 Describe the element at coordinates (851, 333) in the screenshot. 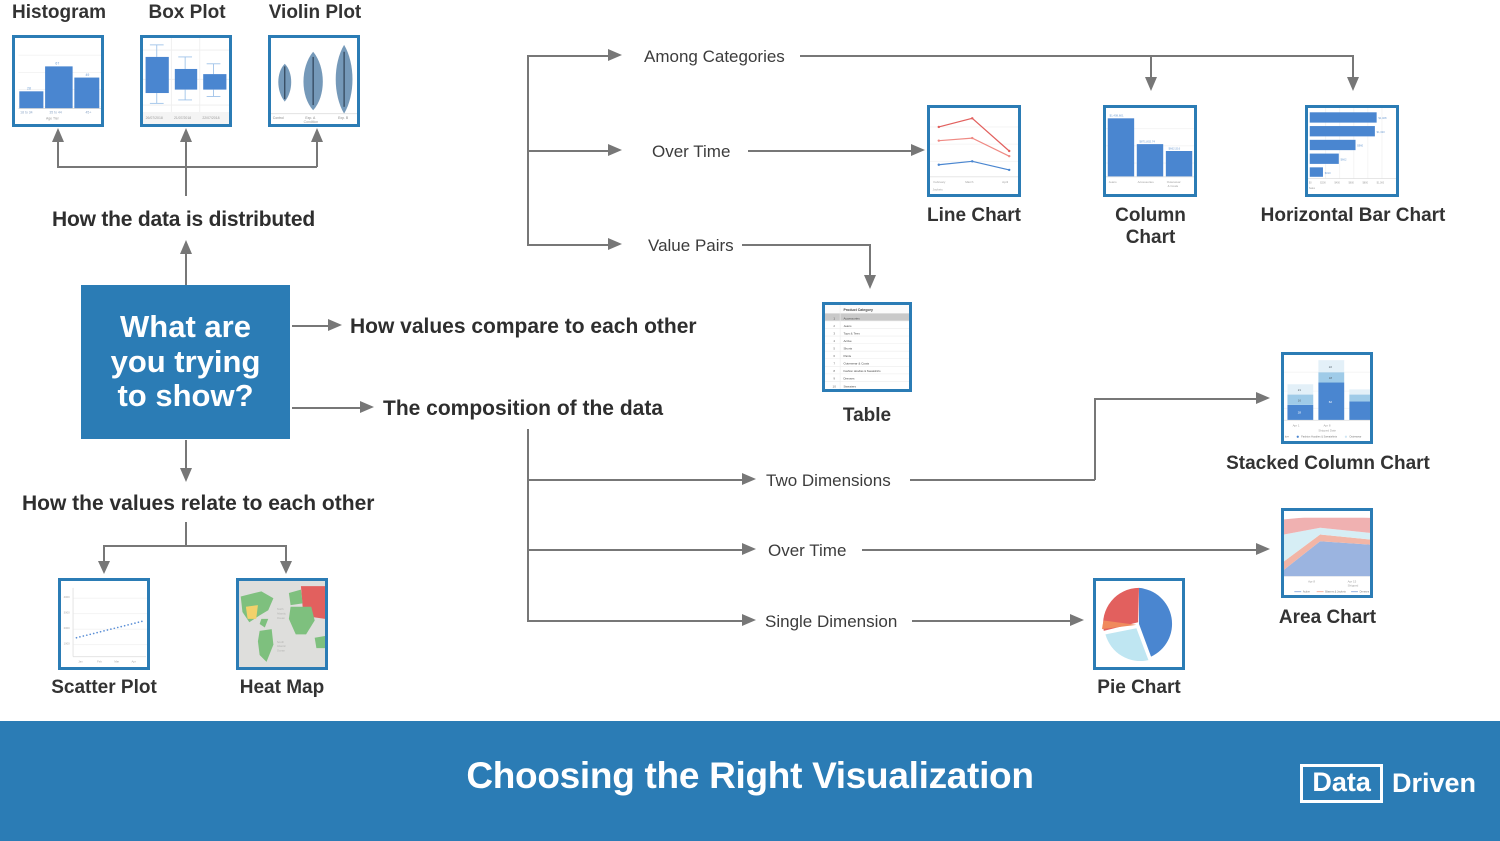

I see `svg-text: Tops & Tees` at that location.